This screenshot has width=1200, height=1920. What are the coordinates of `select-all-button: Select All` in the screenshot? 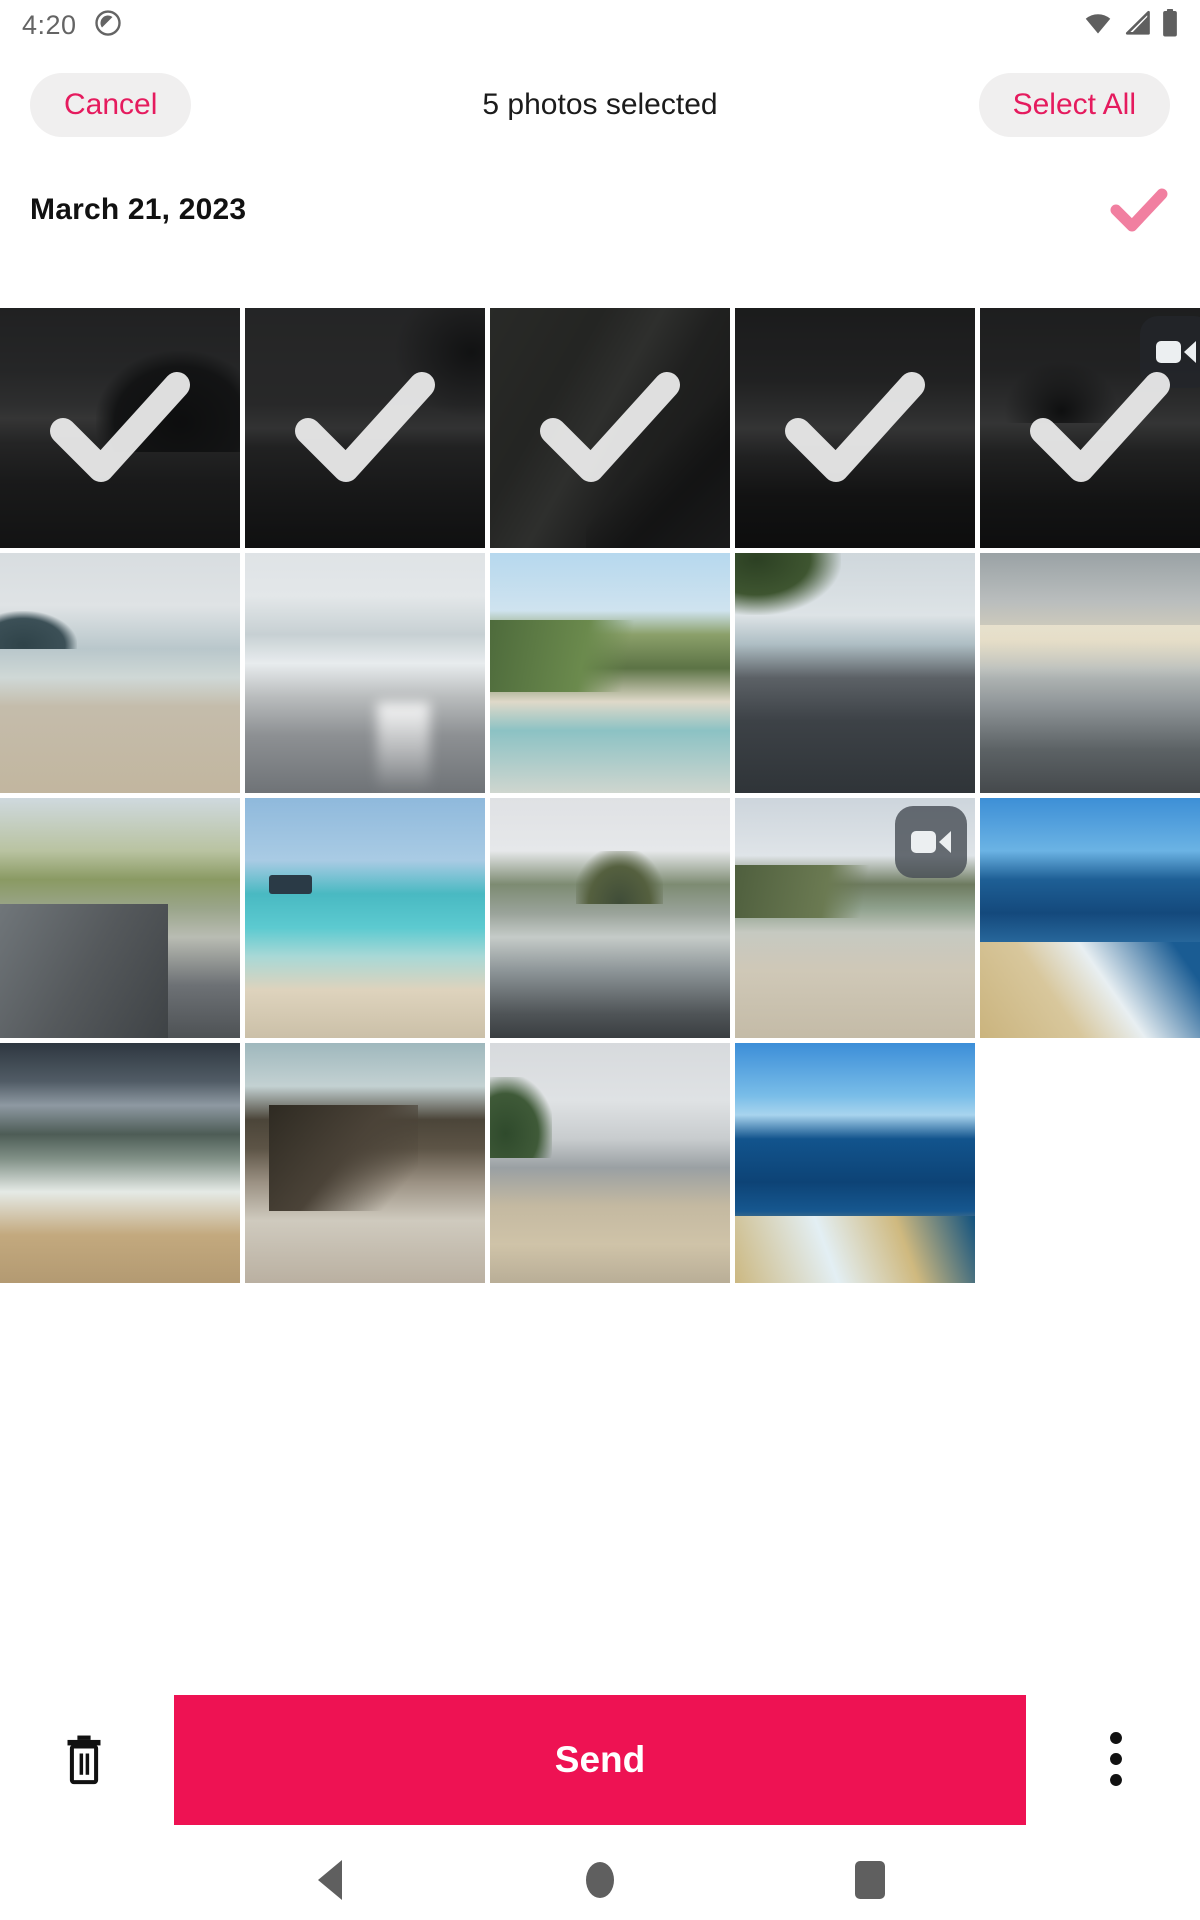 It's located at (1074, 105).